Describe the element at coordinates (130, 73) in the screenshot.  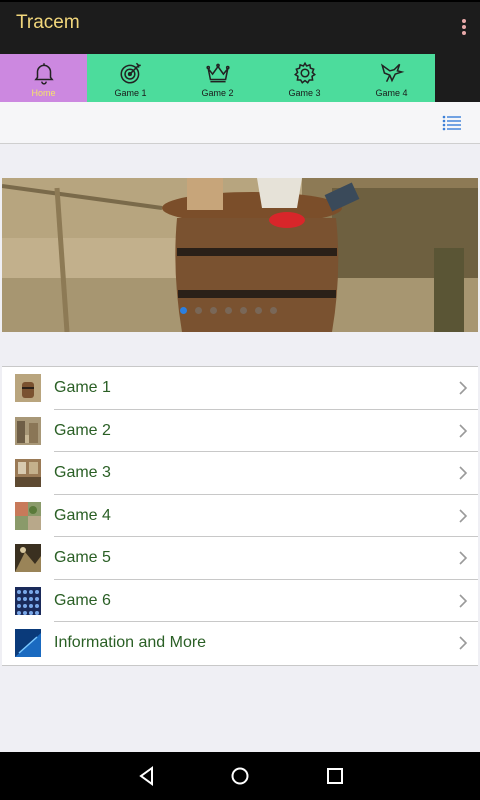
I see `target-icon` at that location.